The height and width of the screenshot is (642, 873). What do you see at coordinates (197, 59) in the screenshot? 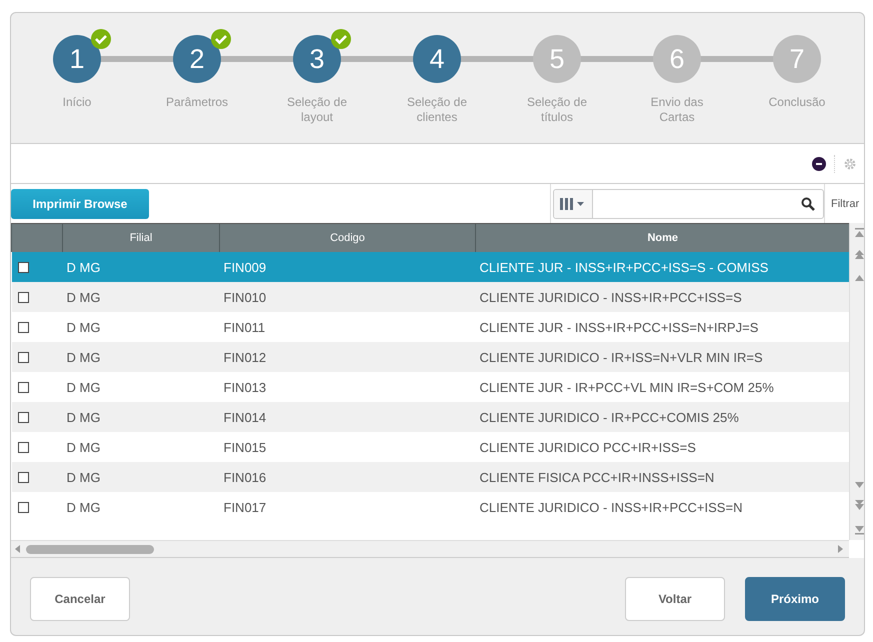
I see `step-number: 2` at bounding box center [197, 59].